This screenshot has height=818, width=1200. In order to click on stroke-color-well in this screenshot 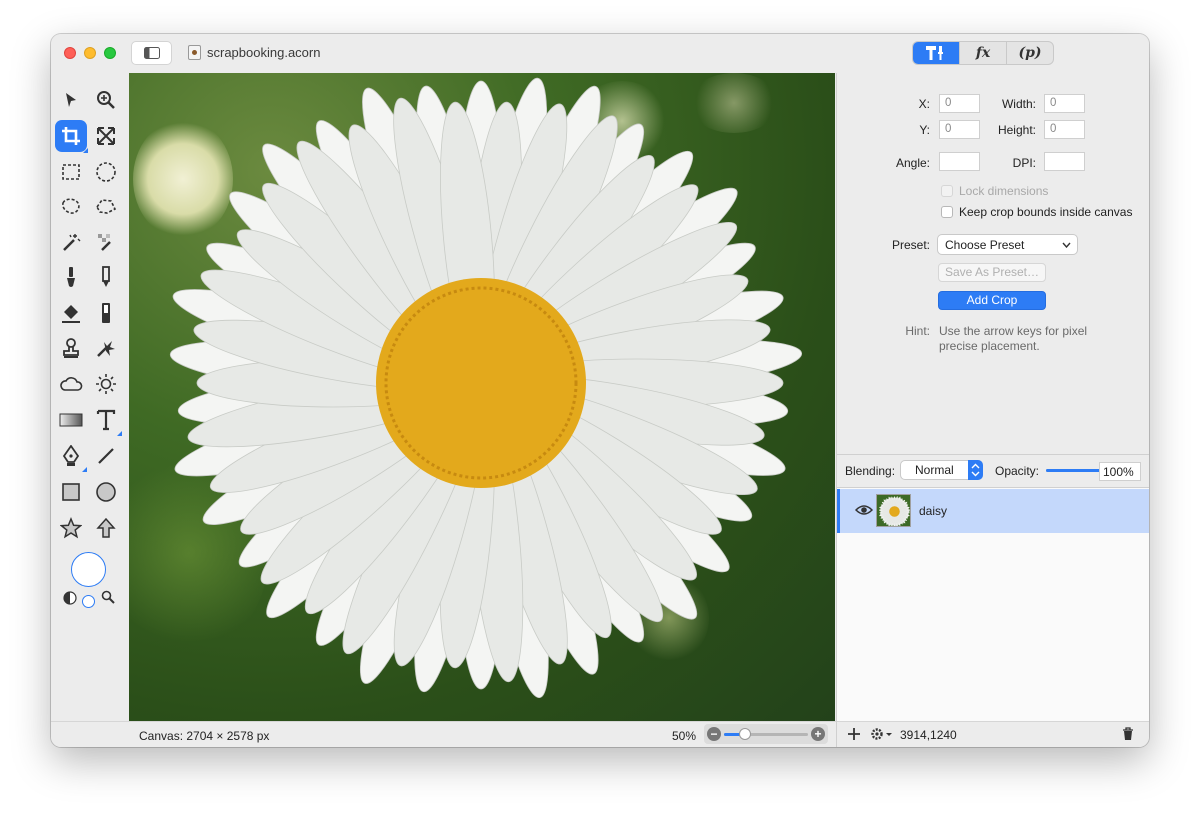, I will do `click(88, 601)`.